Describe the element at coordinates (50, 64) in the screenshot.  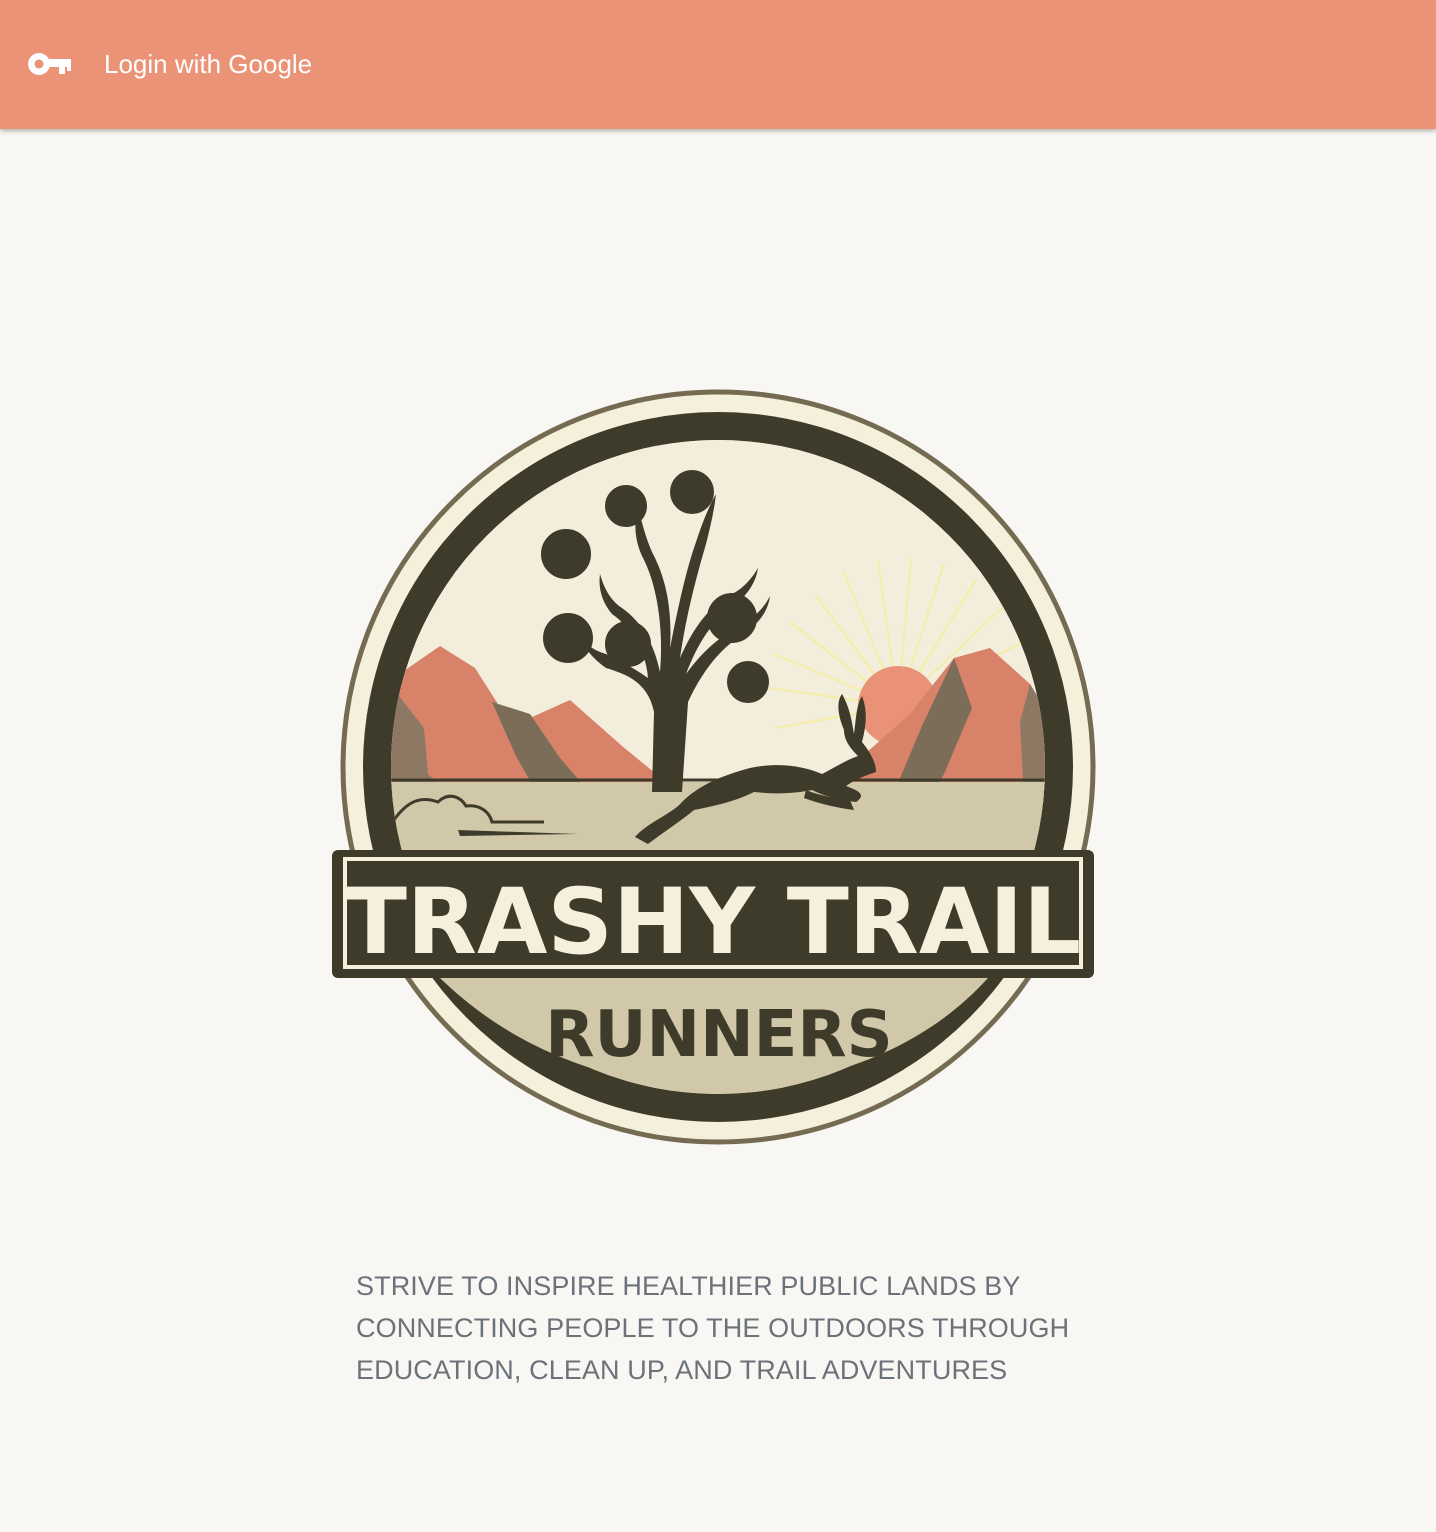
I see `key-icon` at that location.